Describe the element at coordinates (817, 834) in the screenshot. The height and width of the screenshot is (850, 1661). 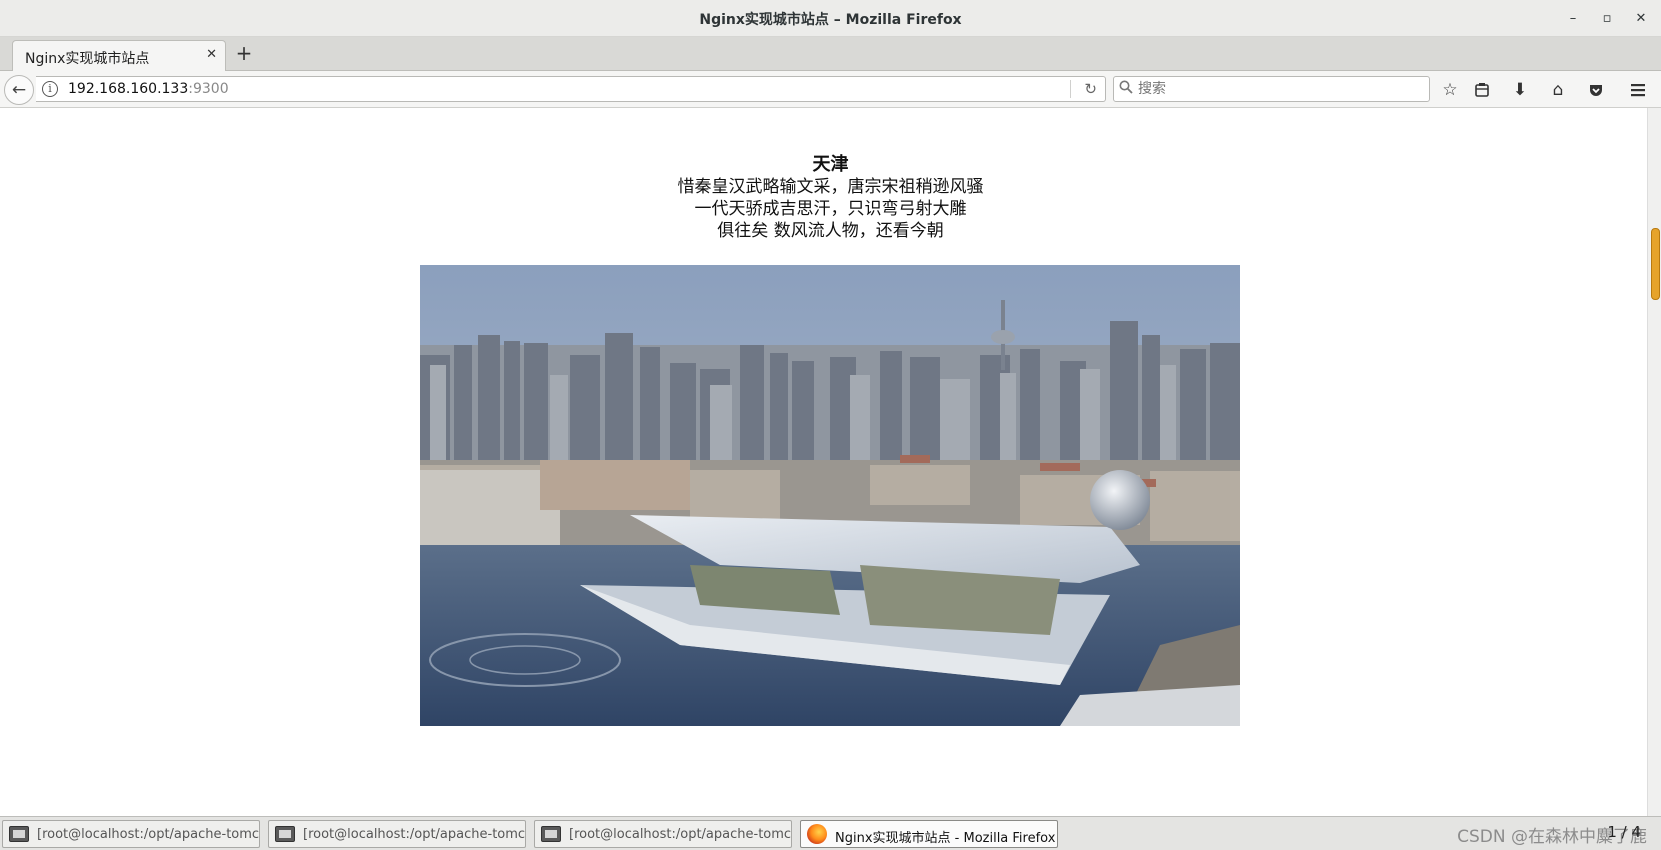
I see `firefox-icon` at that location.